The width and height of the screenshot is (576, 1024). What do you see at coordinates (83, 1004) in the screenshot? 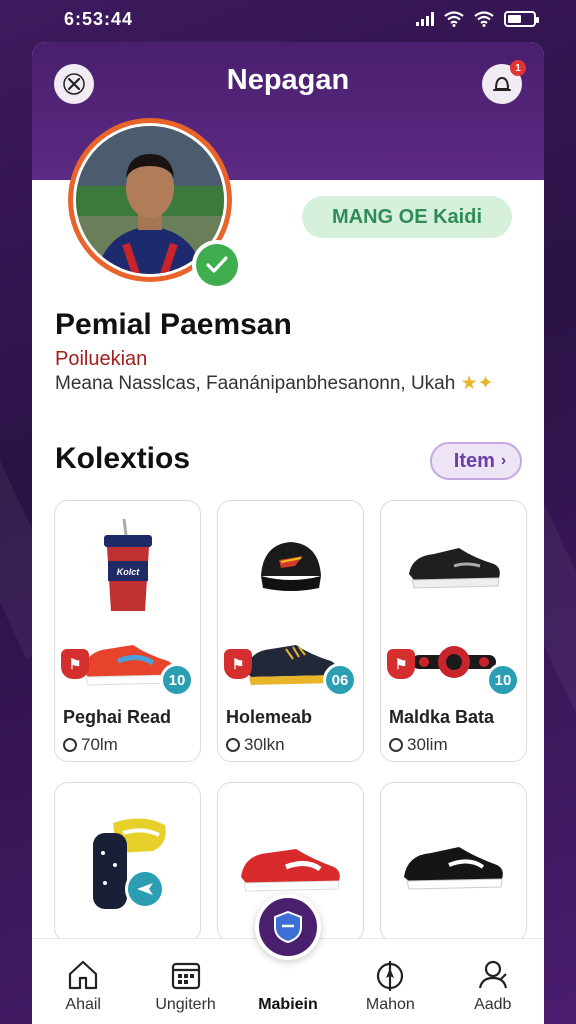
I see `nav-label: Ahail` at bounding box center [83, 1004].